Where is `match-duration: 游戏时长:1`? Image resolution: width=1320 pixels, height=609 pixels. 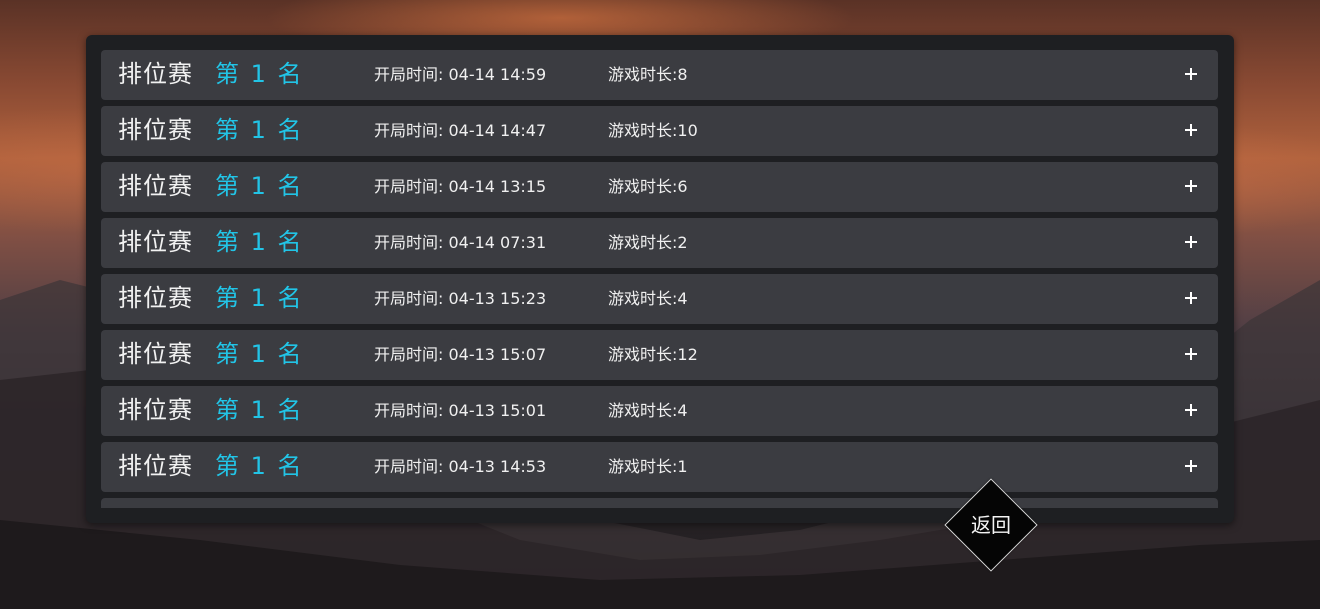 match-duration: 游戏时长:1 is located at coordinates (648, 466).